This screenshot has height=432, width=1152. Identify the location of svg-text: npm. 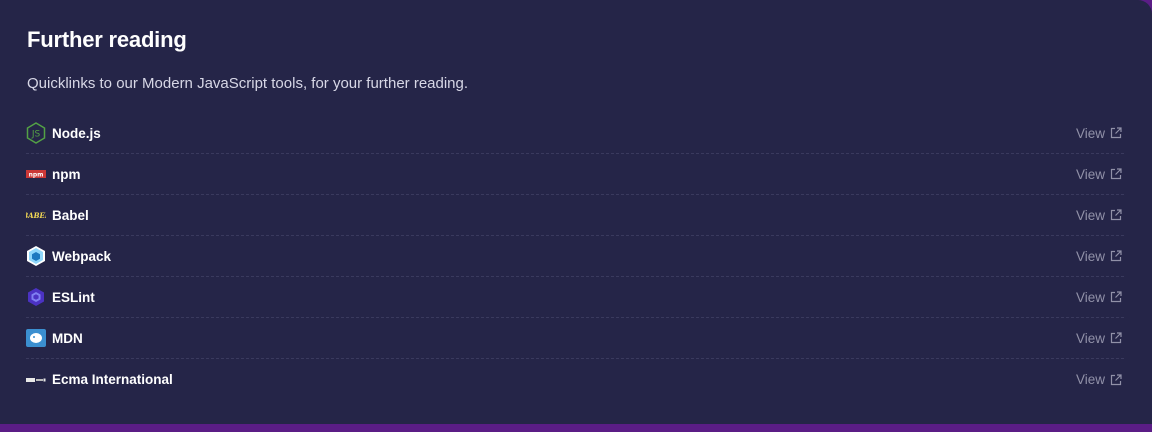
(36, 175).